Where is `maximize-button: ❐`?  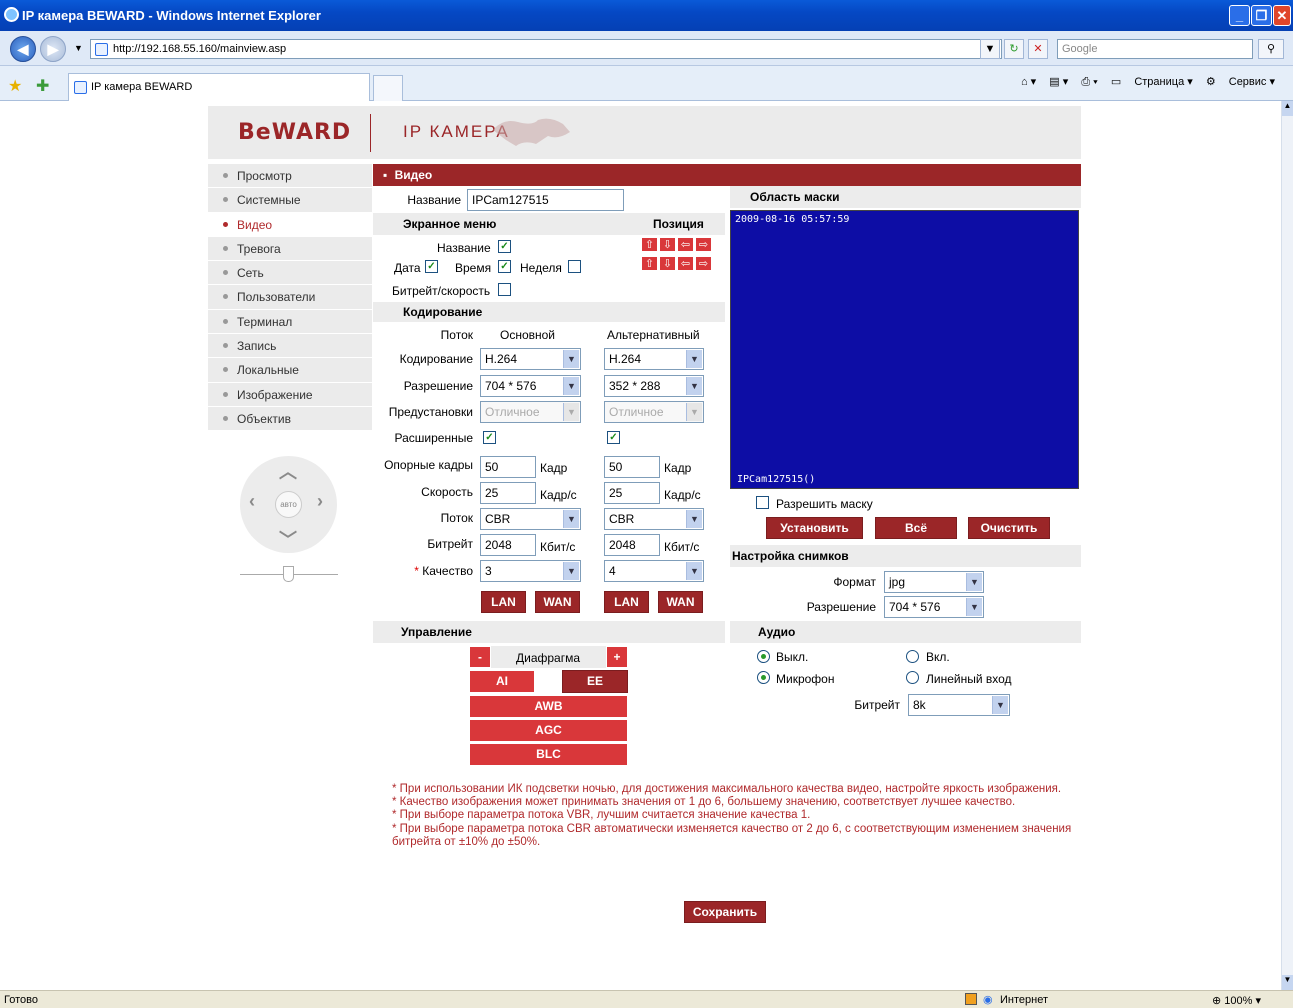
maximize-button: ❐ is located at coordinates (1261, 15).